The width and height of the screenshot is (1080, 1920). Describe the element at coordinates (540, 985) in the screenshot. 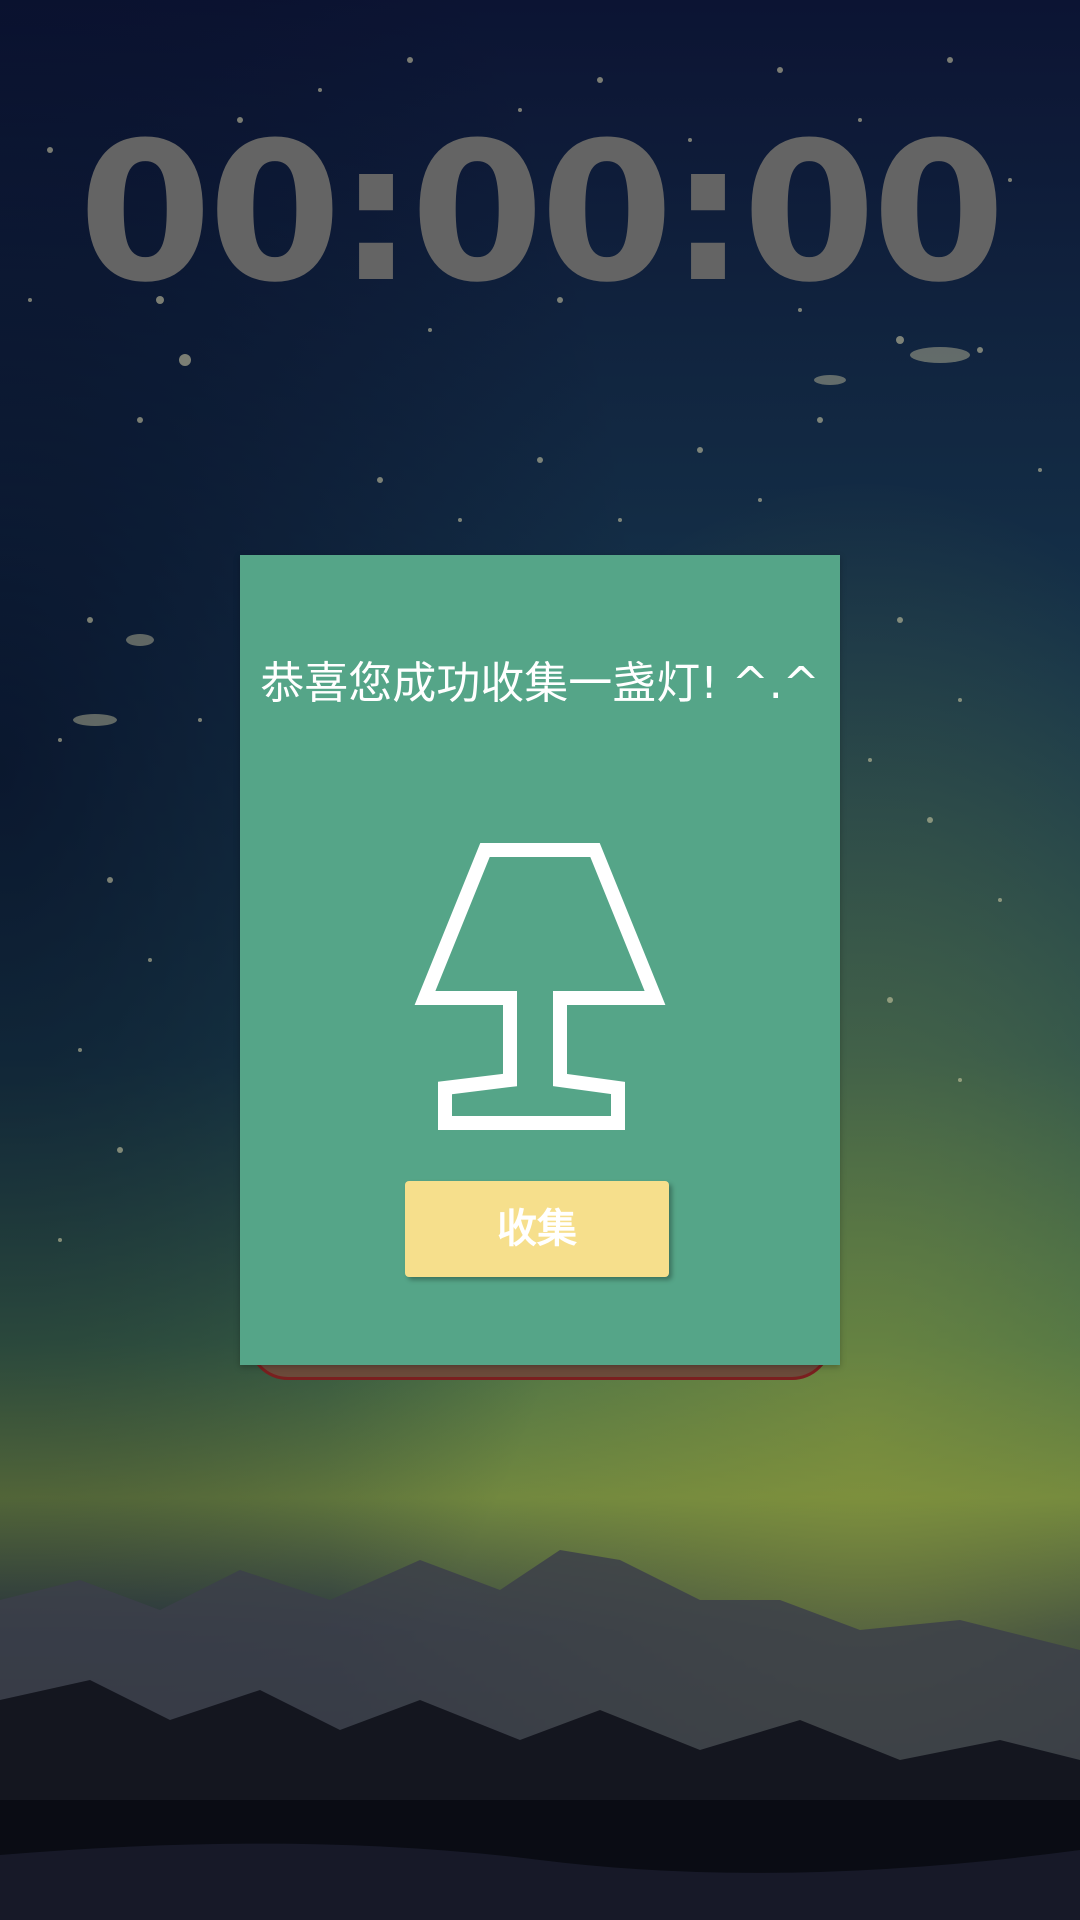

I see `lamp-icon` at that location.